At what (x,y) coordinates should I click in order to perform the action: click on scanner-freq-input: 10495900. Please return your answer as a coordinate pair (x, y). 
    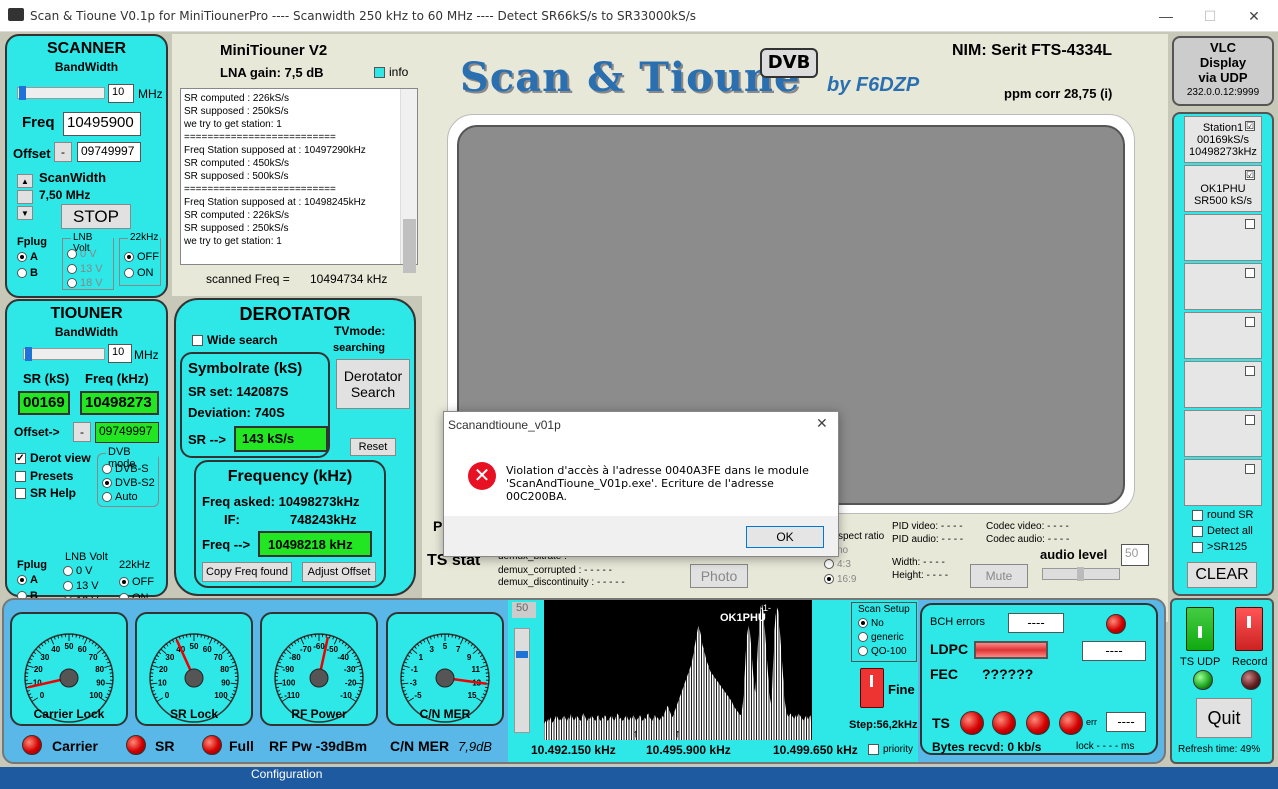
    Looking at the image, I should click on (102, 124).